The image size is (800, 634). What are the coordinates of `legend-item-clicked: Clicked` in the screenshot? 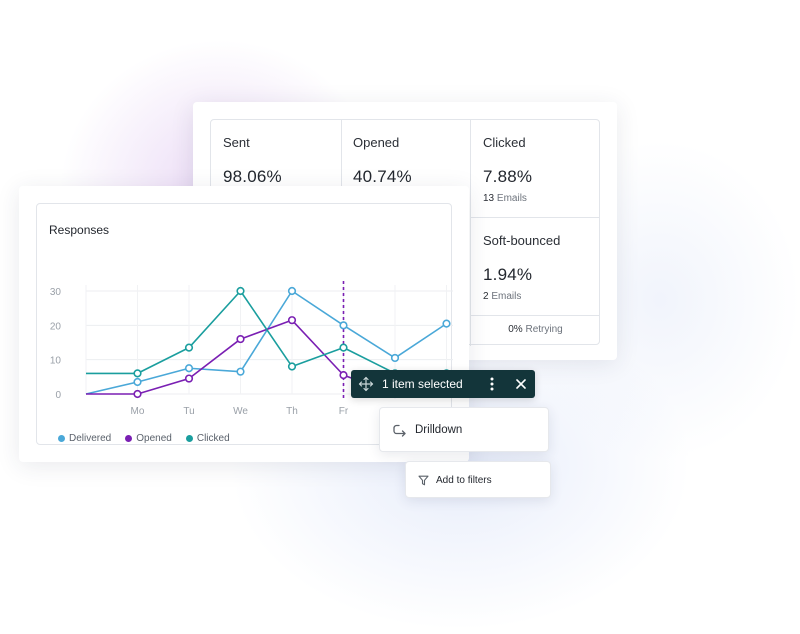 It's located at (207, 438).